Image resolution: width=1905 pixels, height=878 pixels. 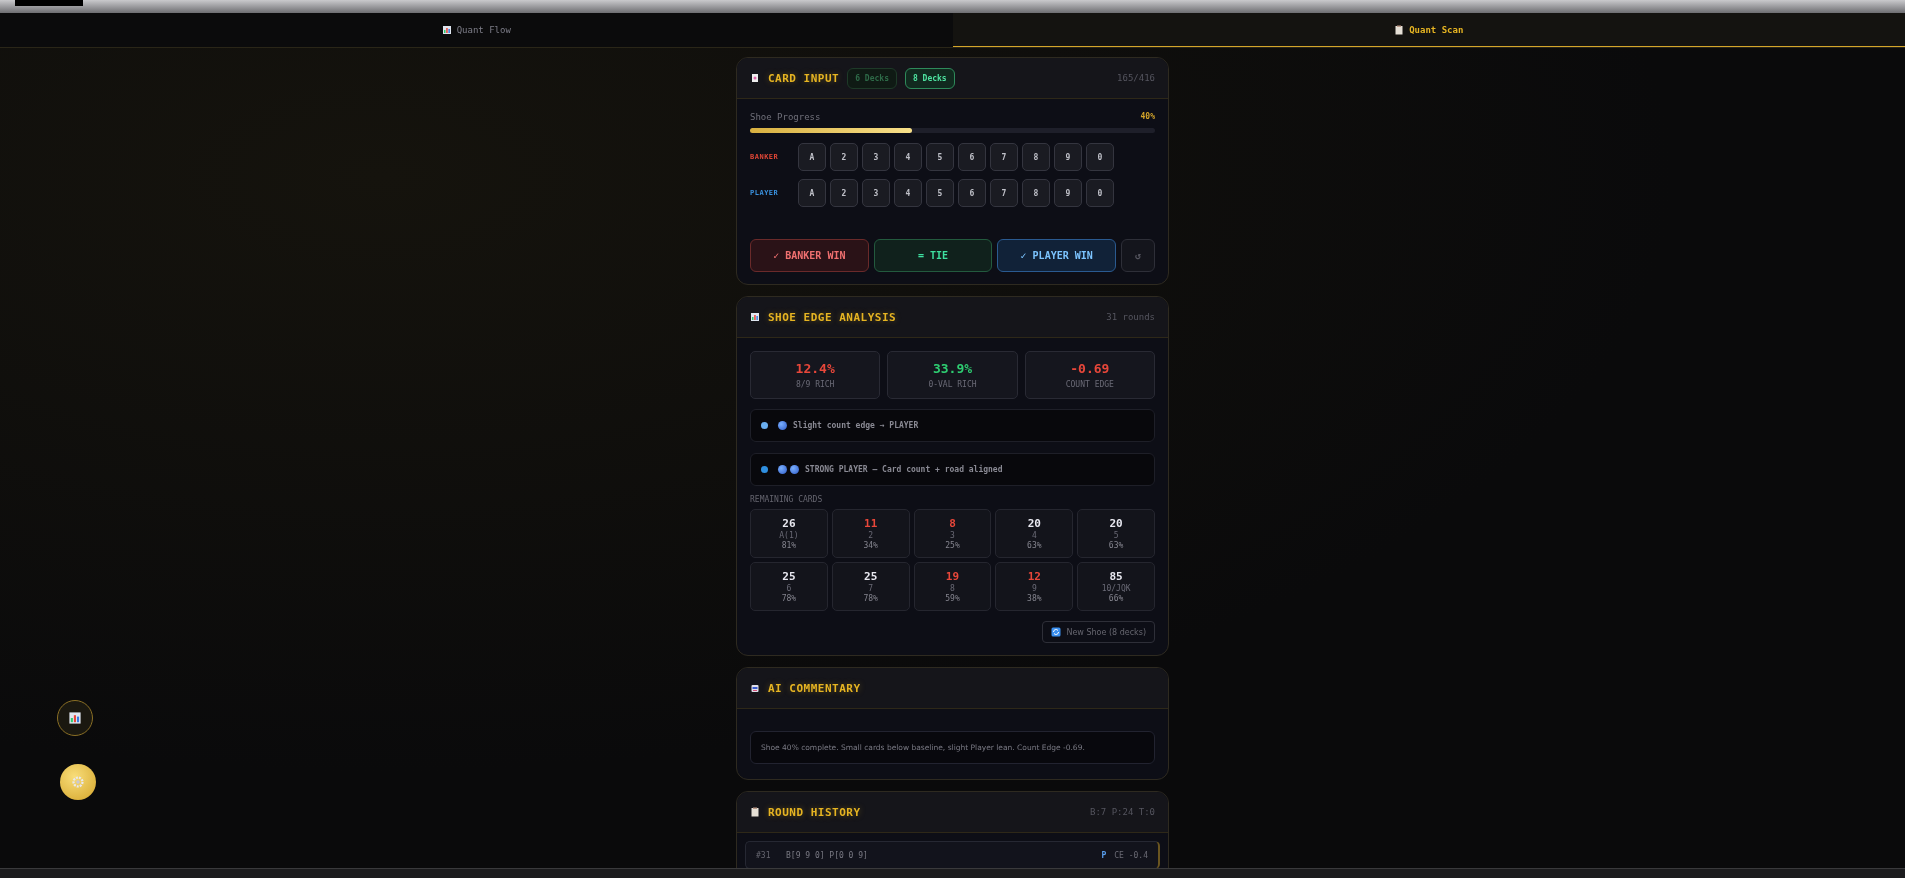 What do you see at coordinates (1428, 30) in the screenshot?
I see `tab: Quant Scan` at bounding box center [1428, 30].